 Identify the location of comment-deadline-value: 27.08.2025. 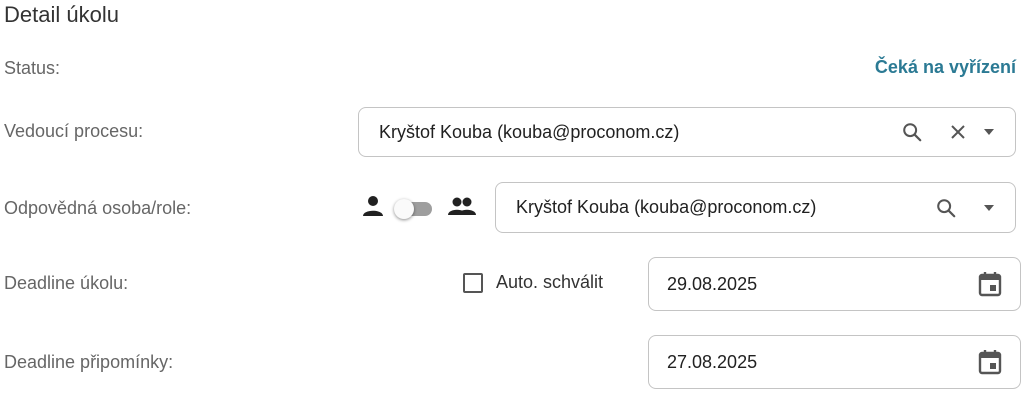
(712, 361).